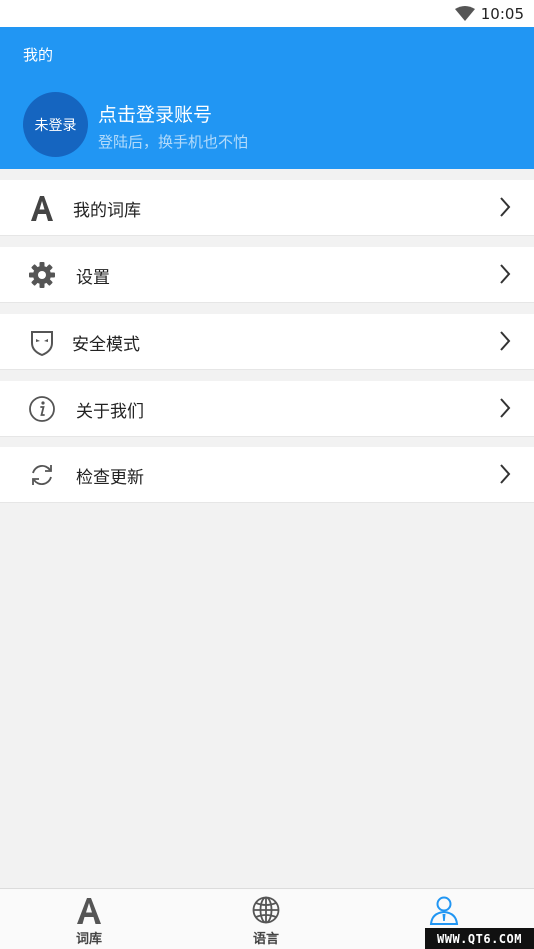  I want to click on status-time: 10:05, so click(502, 14).